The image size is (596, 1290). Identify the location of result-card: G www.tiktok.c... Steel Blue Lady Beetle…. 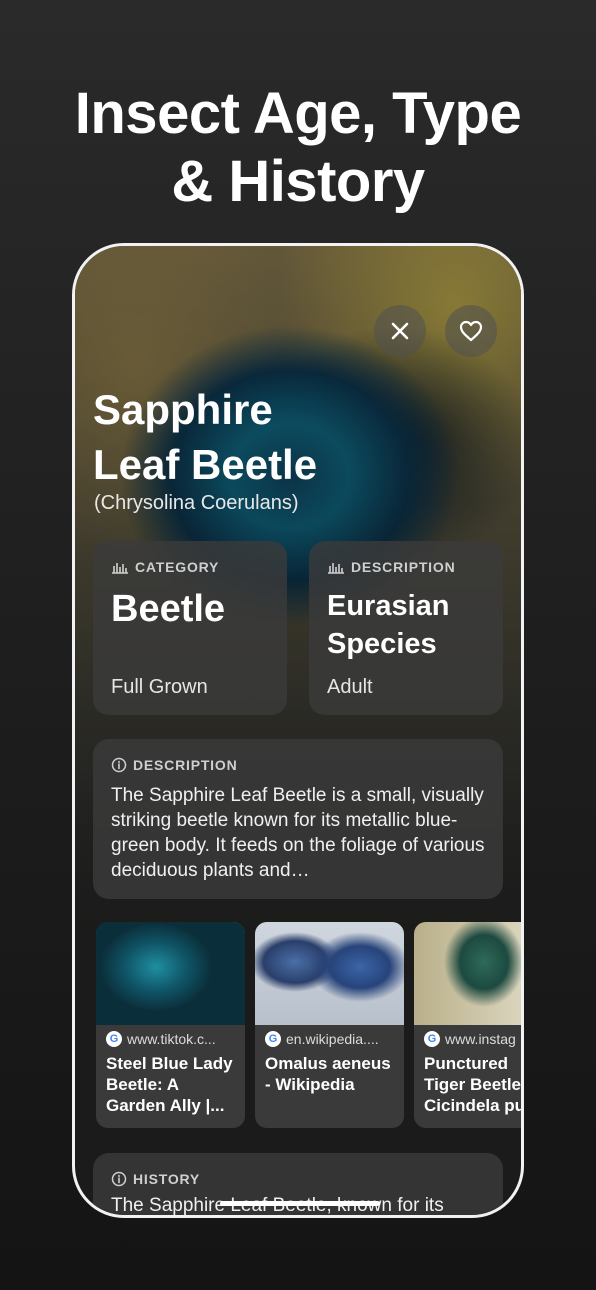
(170, 1025).